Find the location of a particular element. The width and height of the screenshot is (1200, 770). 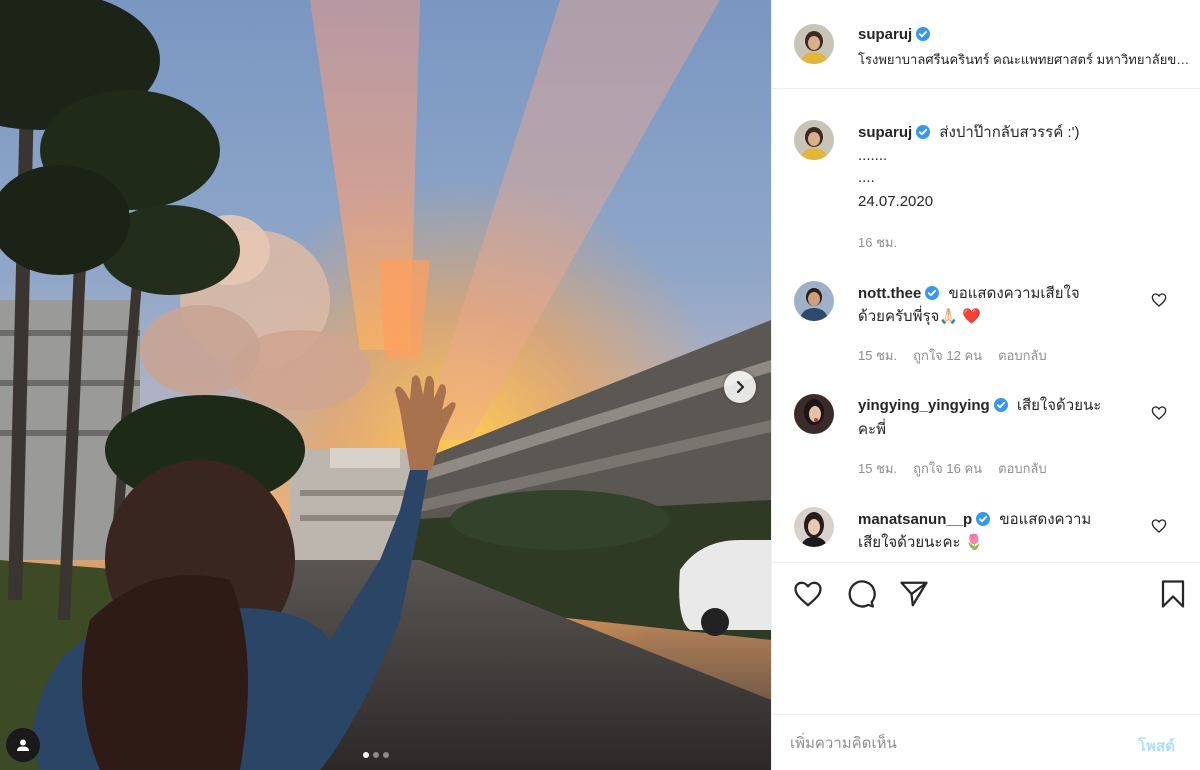

comment-meta: 15 ชม. ถูกใจ 12 คน ตอบกลับ is located at coordinates (952, 355).